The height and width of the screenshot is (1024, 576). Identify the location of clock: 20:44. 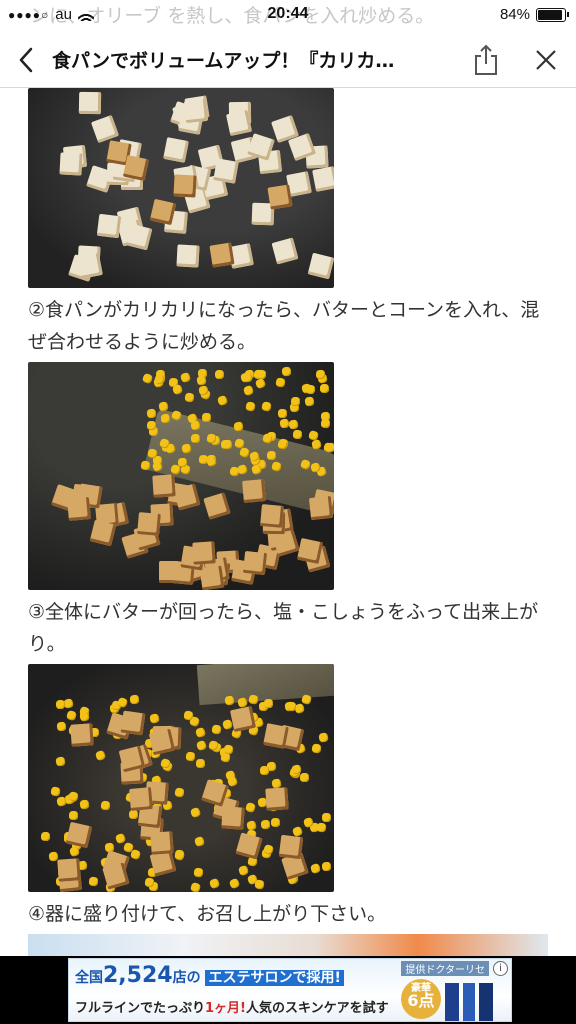
(288, 13).